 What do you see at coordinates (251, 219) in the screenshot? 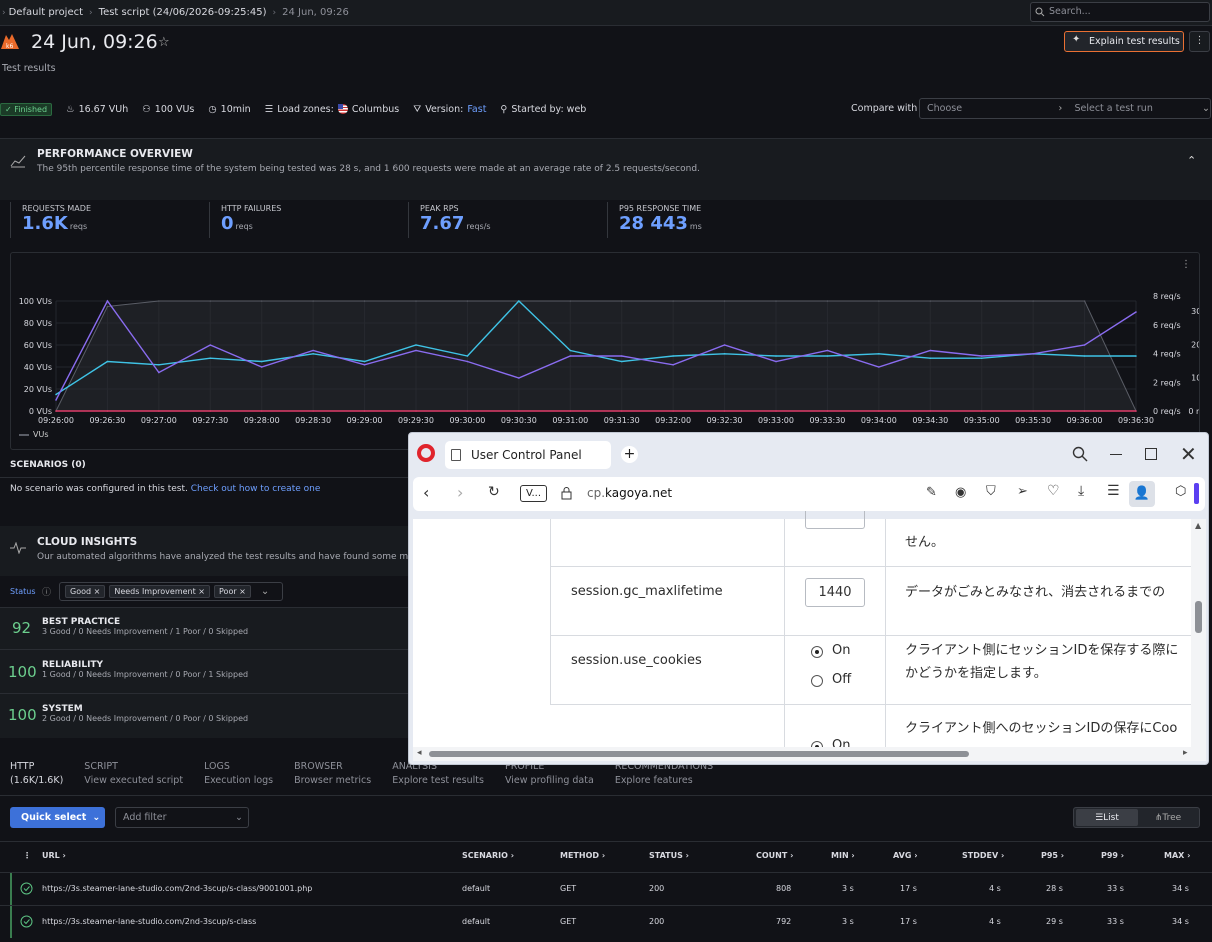
I see `stat-http-failures: HTTP FAILURES 0 reqs` at bounding box center [251, 219].